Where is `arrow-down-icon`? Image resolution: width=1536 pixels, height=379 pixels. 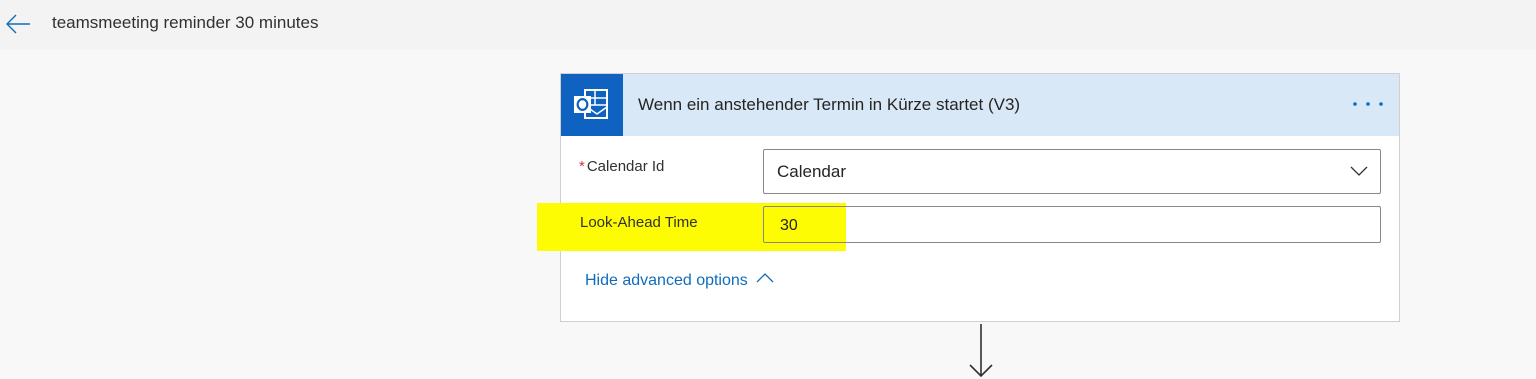 arrow-down-icon is located at coordinates (981, 351).